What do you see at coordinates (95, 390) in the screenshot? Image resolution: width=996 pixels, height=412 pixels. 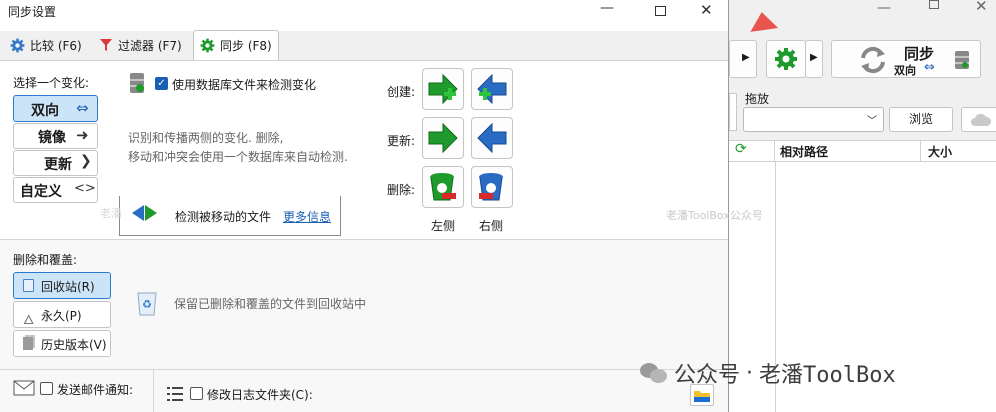 I see `email-label: 发送邮件通知:` at bounding box center [95, 390].